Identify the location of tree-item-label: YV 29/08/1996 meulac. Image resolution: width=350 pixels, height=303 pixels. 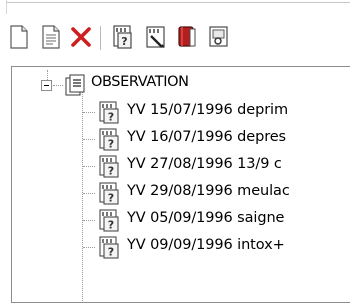
(208, 191).